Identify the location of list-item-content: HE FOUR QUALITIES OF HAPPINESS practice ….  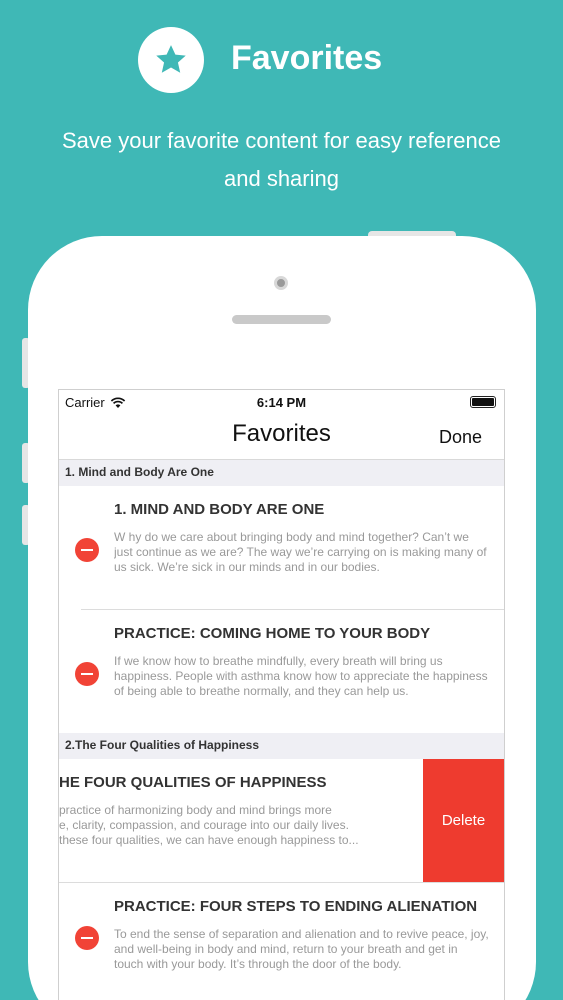
(241, 820).